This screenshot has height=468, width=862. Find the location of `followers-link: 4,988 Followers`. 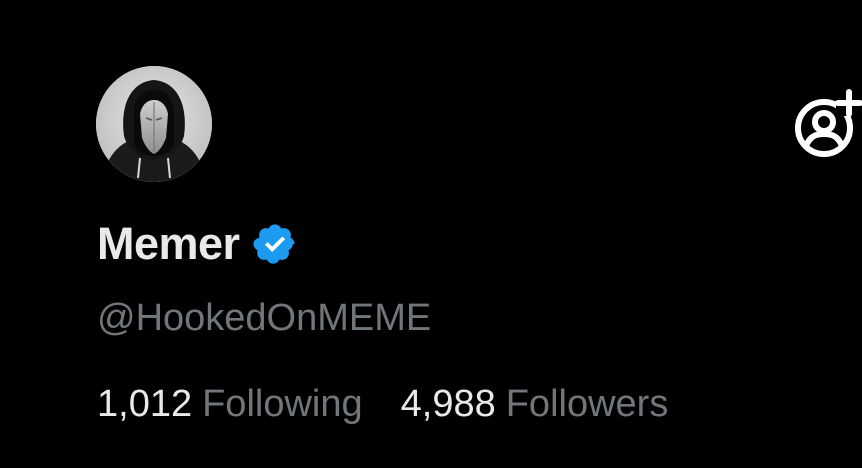

followers-link: 4,988 Followers is located at coordinates (535, 404).